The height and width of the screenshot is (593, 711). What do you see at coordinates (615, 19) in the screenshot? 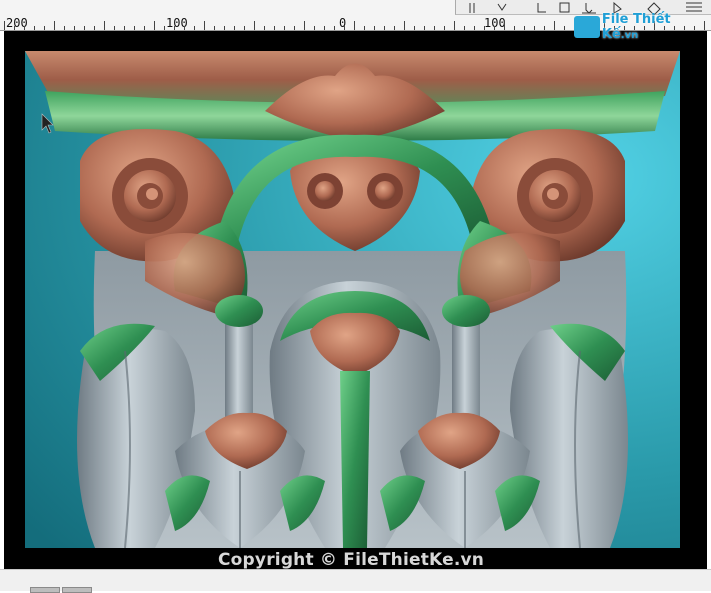
I see `logo-main: File` at bounding box center [615, 19].